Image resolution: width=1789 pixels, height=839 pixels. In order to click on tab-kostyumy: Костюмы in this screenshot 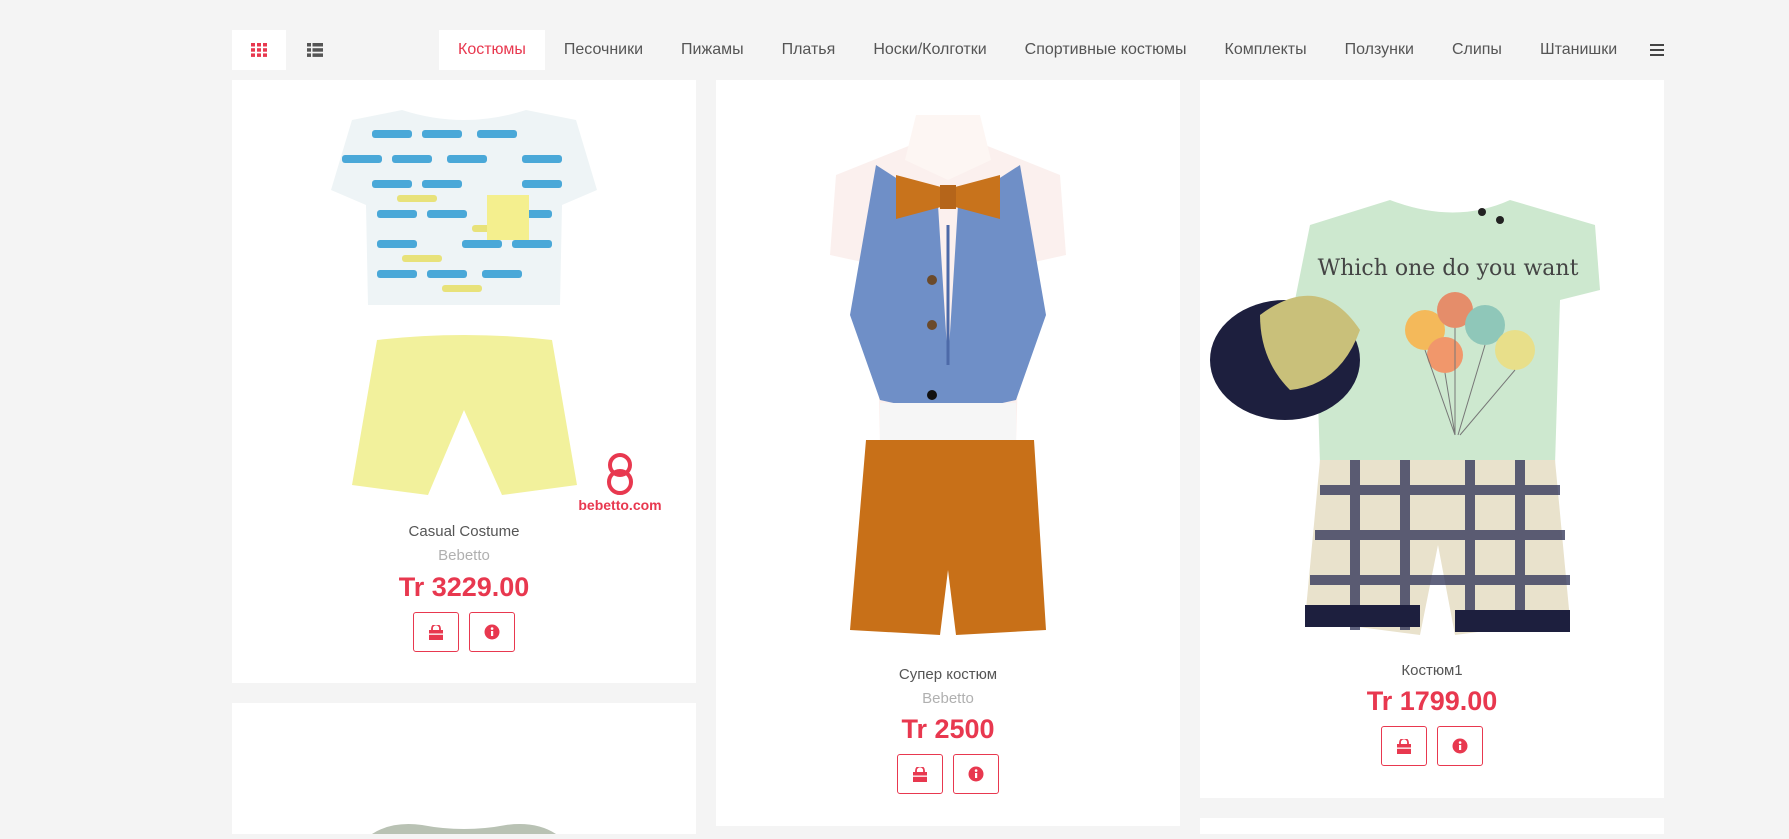, I will do `click(492, 50)`.